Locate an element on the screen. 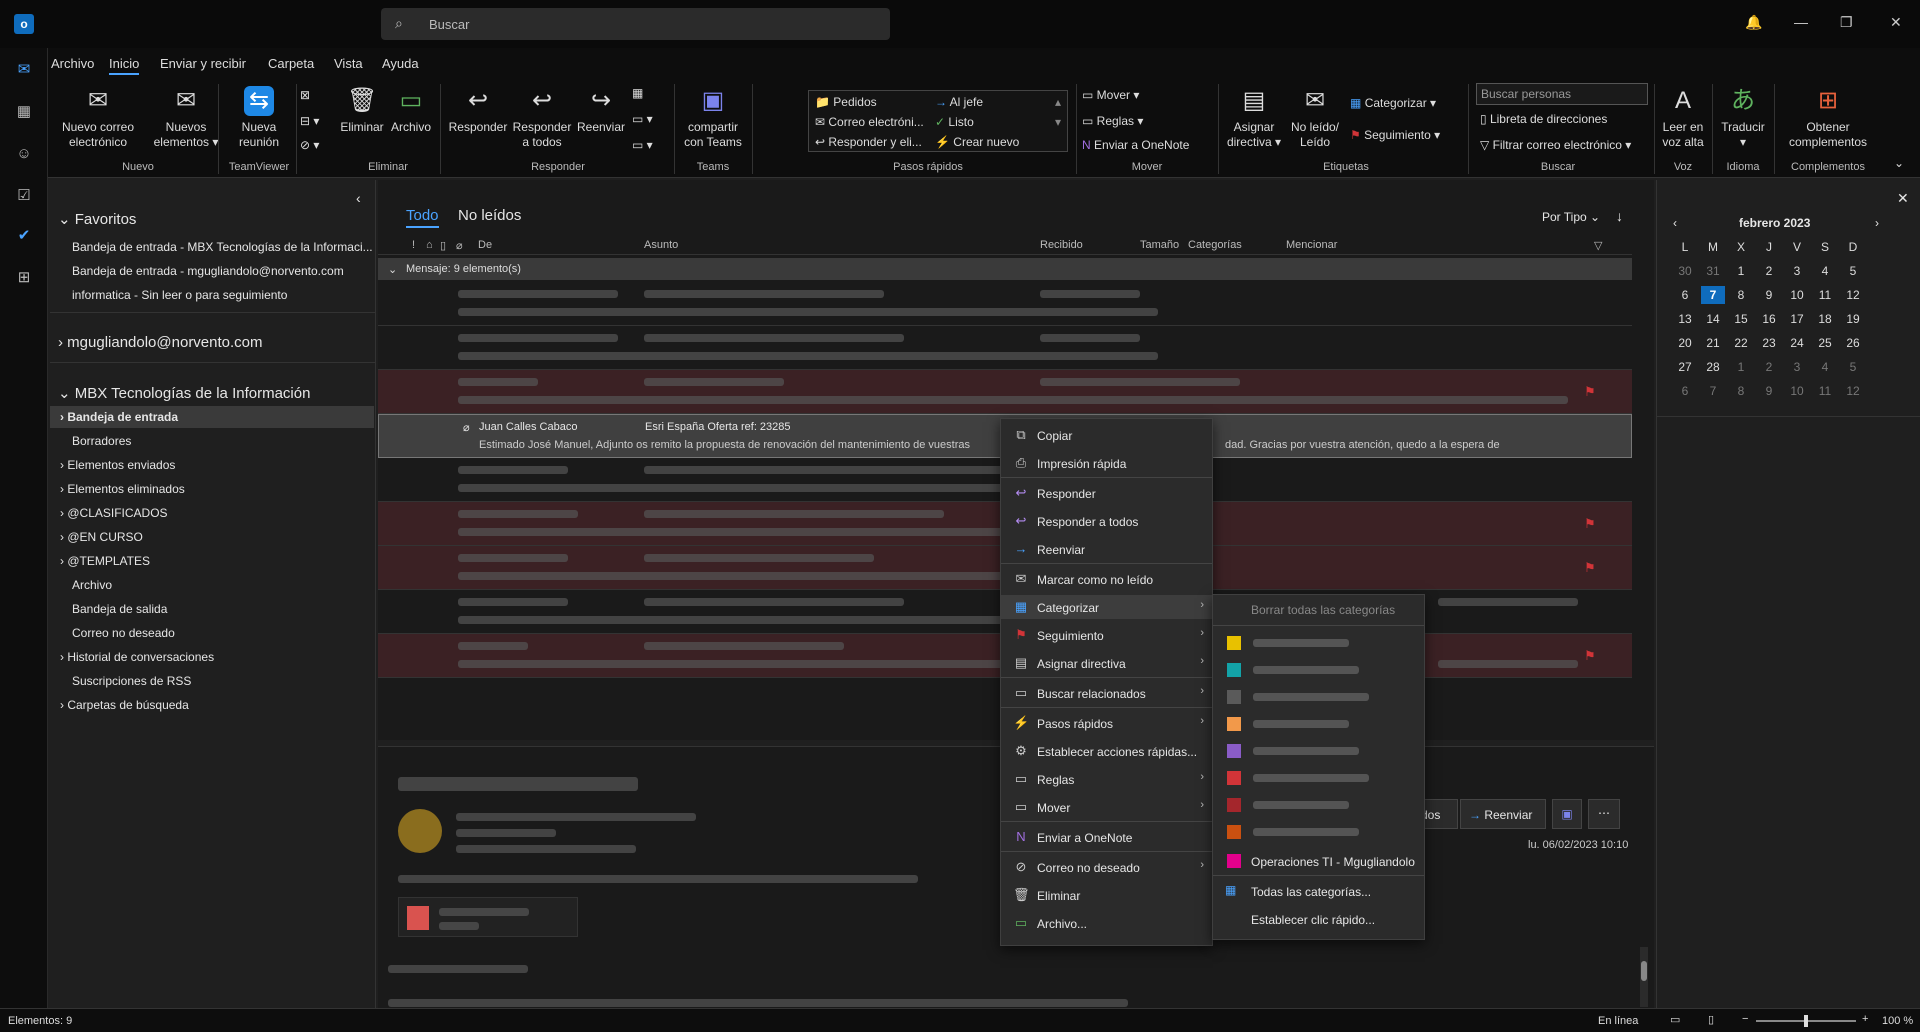  menu-onenote: N Enviar a OneNote is located at coordinates (1106, 837).